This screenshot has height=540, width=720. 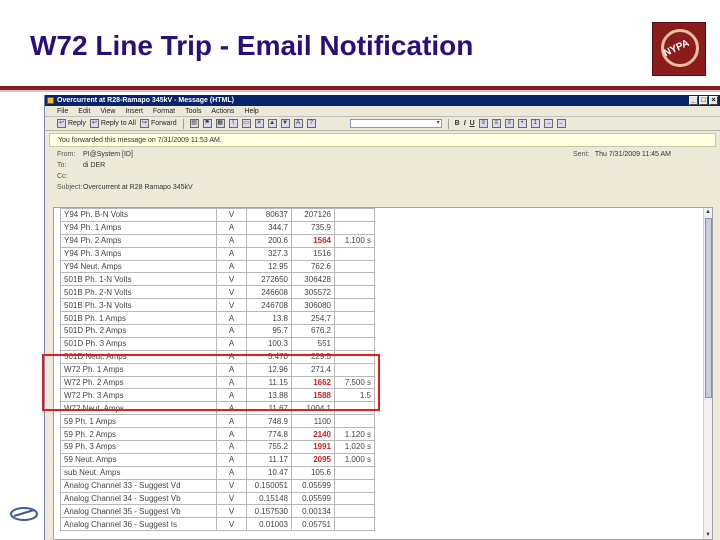 I want to click on vertical-scrollbar: ▲ ▼, so click(x=707, y=373).